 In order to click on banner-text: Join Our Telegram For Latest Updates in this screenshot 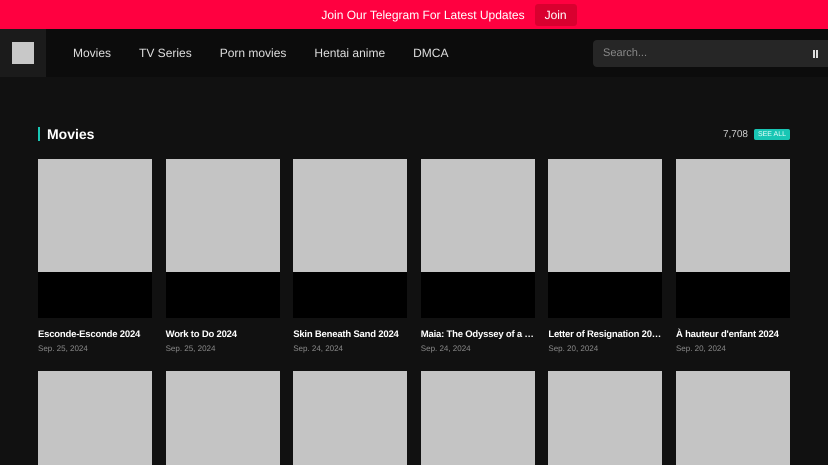, I will do `click(423, 15)`.